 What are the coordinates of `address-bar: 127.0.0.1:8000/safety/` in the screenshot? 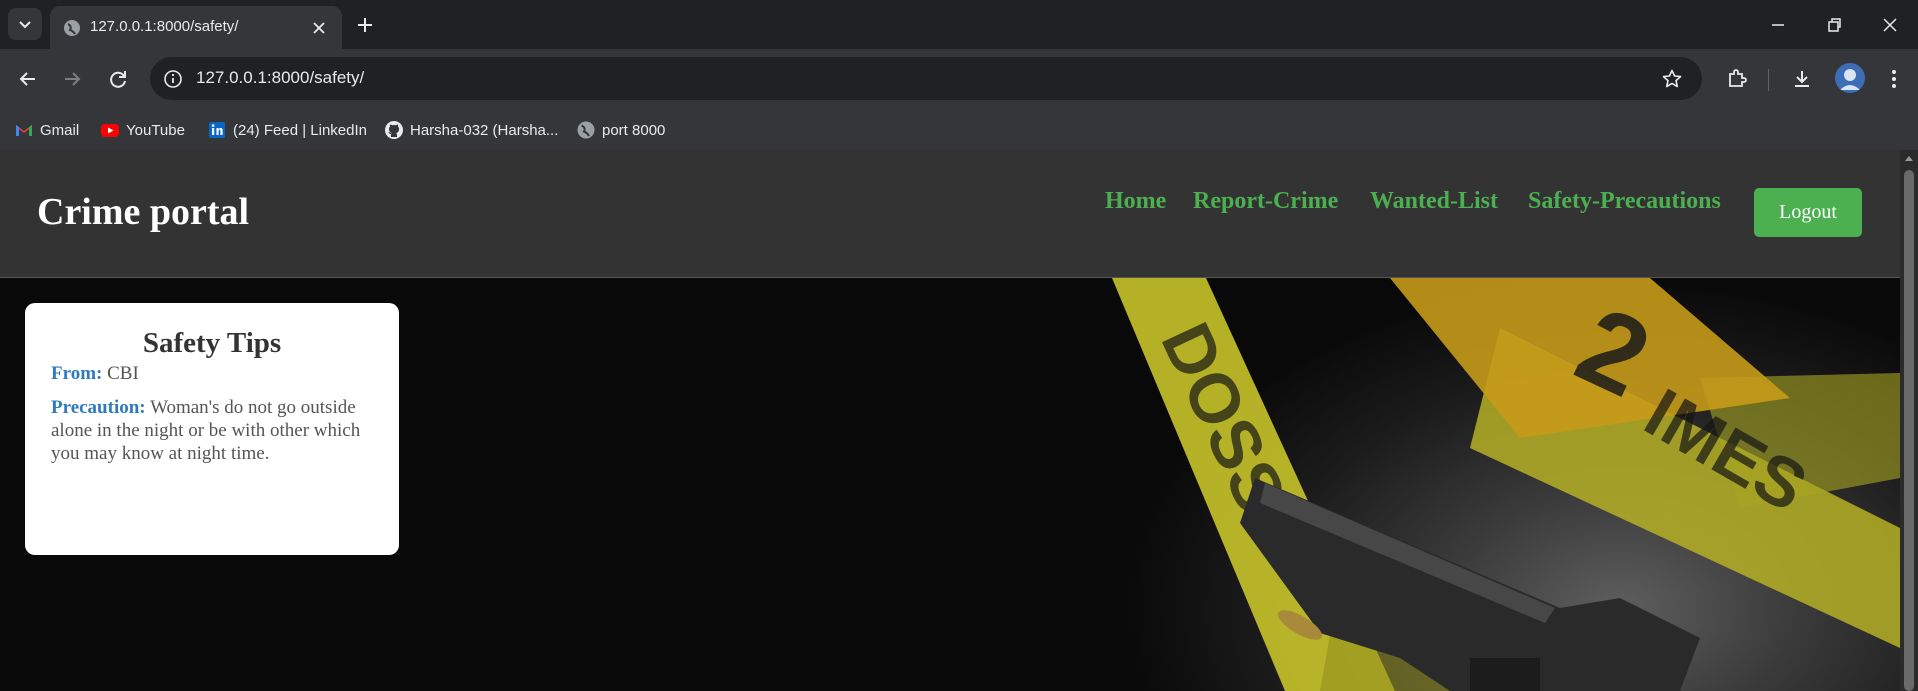 It's located at (926, 78).